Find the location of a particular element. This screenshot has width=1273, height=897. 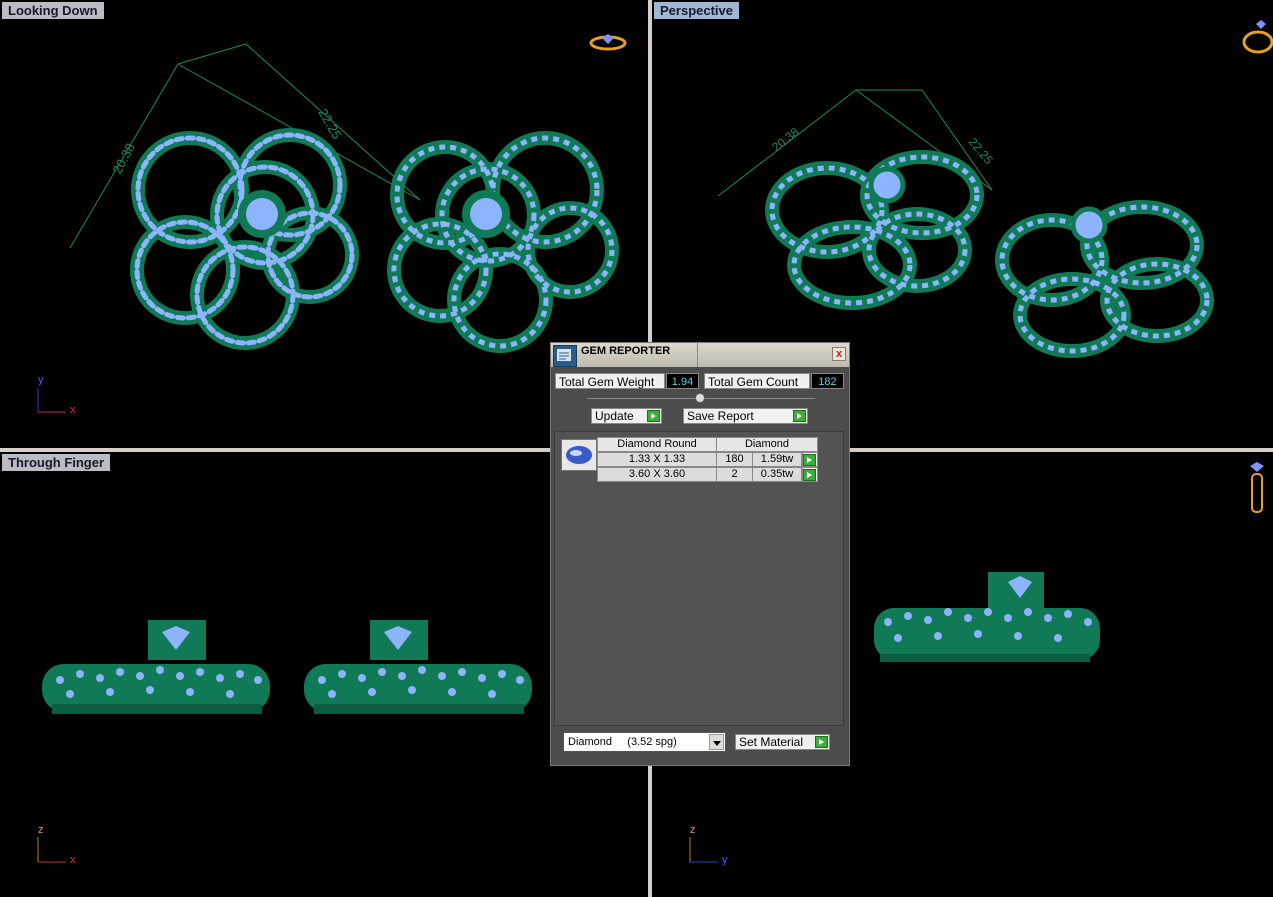

set-material-button: Set Material is located at coordinates (782, 742).